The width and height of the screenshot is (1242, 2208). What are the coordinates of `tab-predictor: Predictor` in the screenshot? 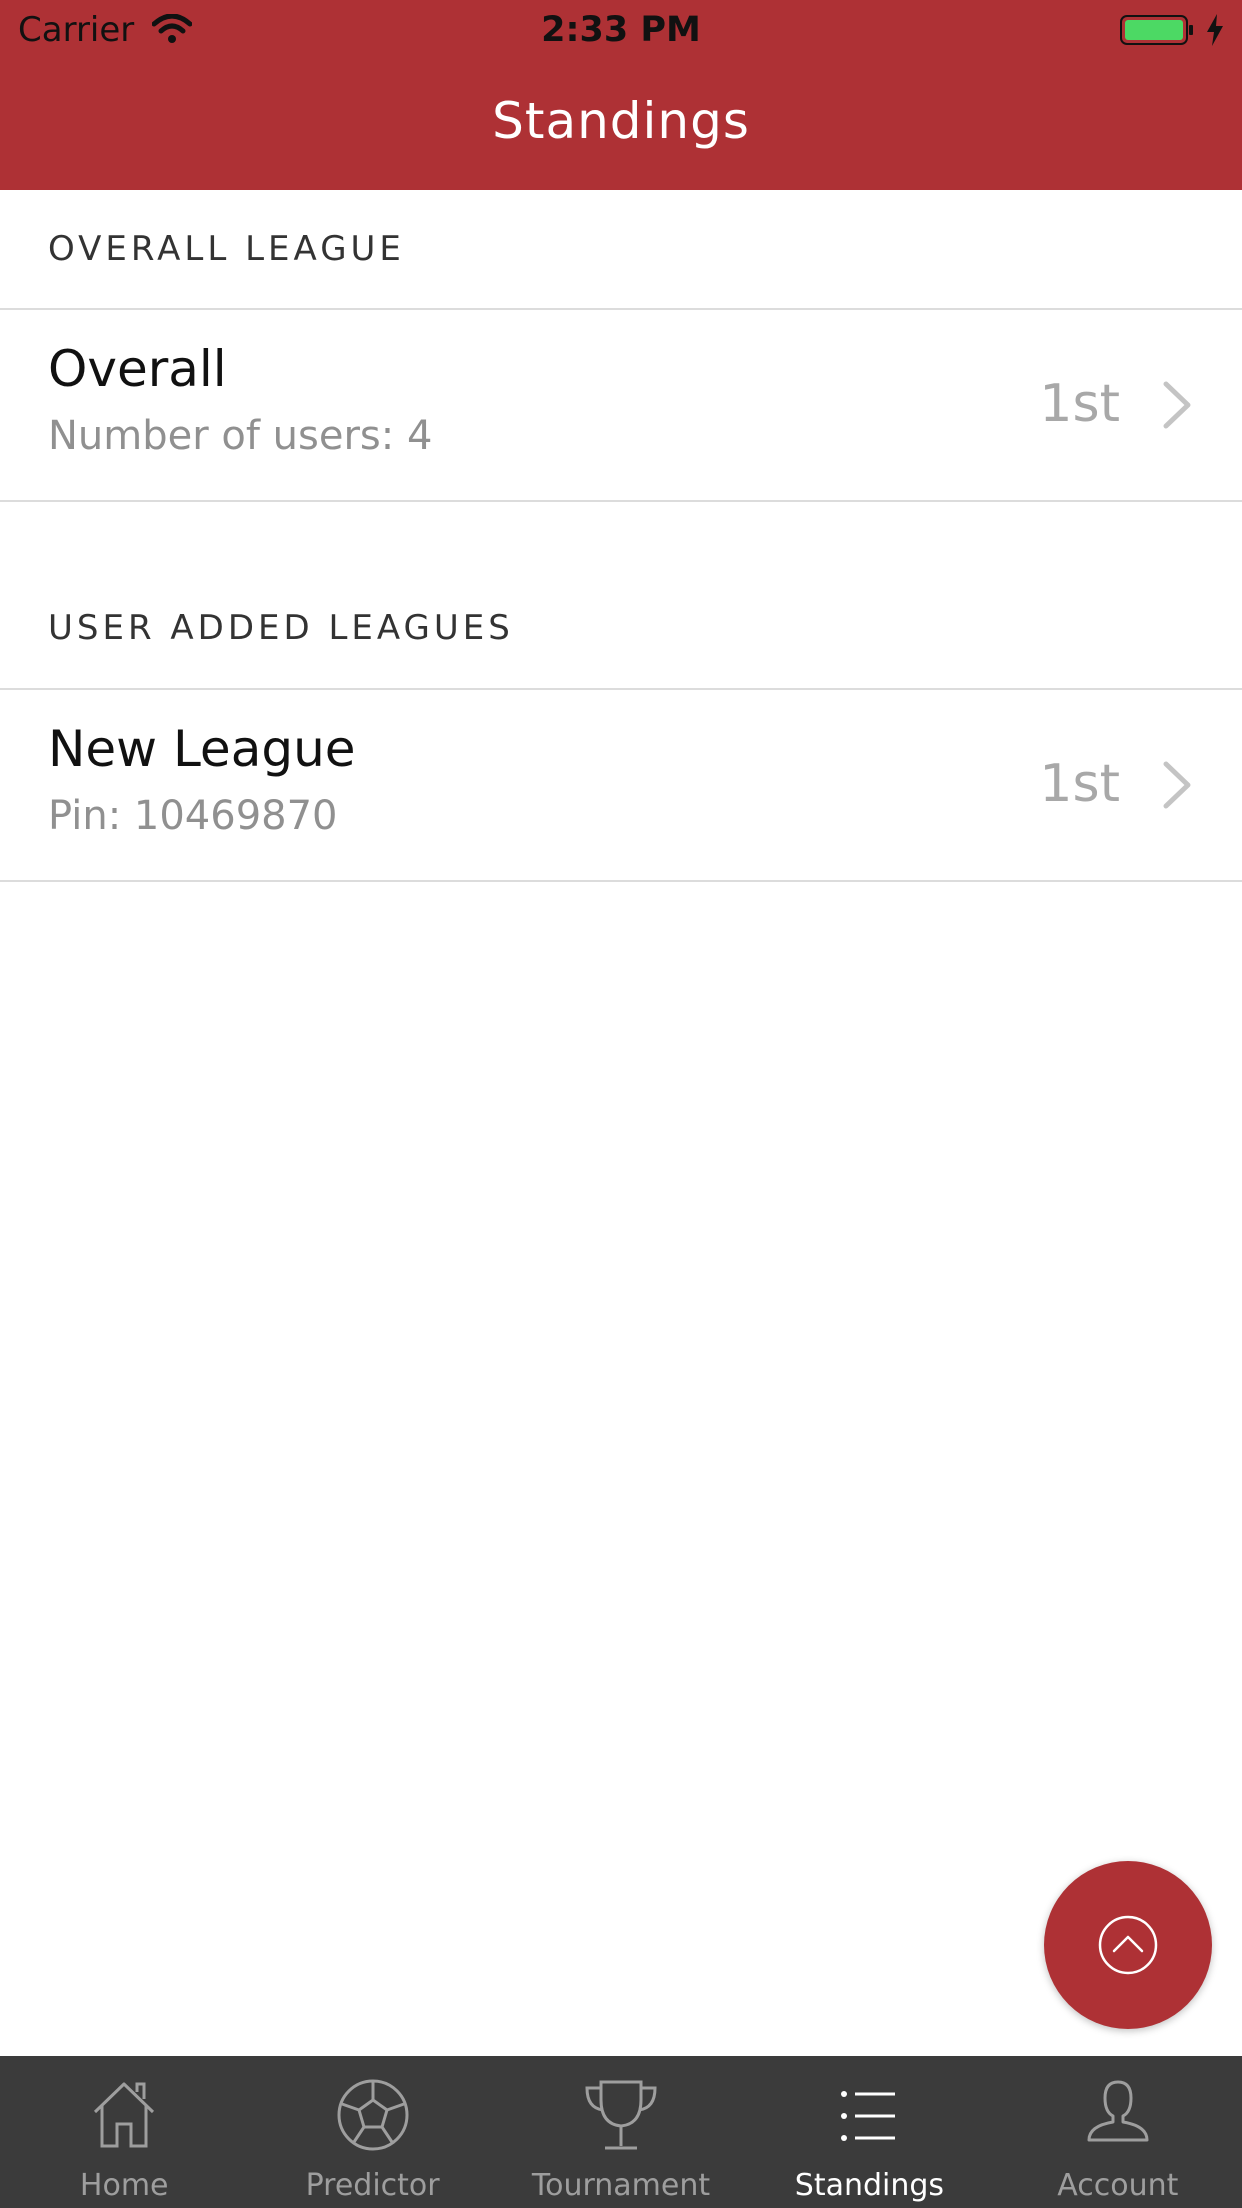 It's located at (372, 2132).